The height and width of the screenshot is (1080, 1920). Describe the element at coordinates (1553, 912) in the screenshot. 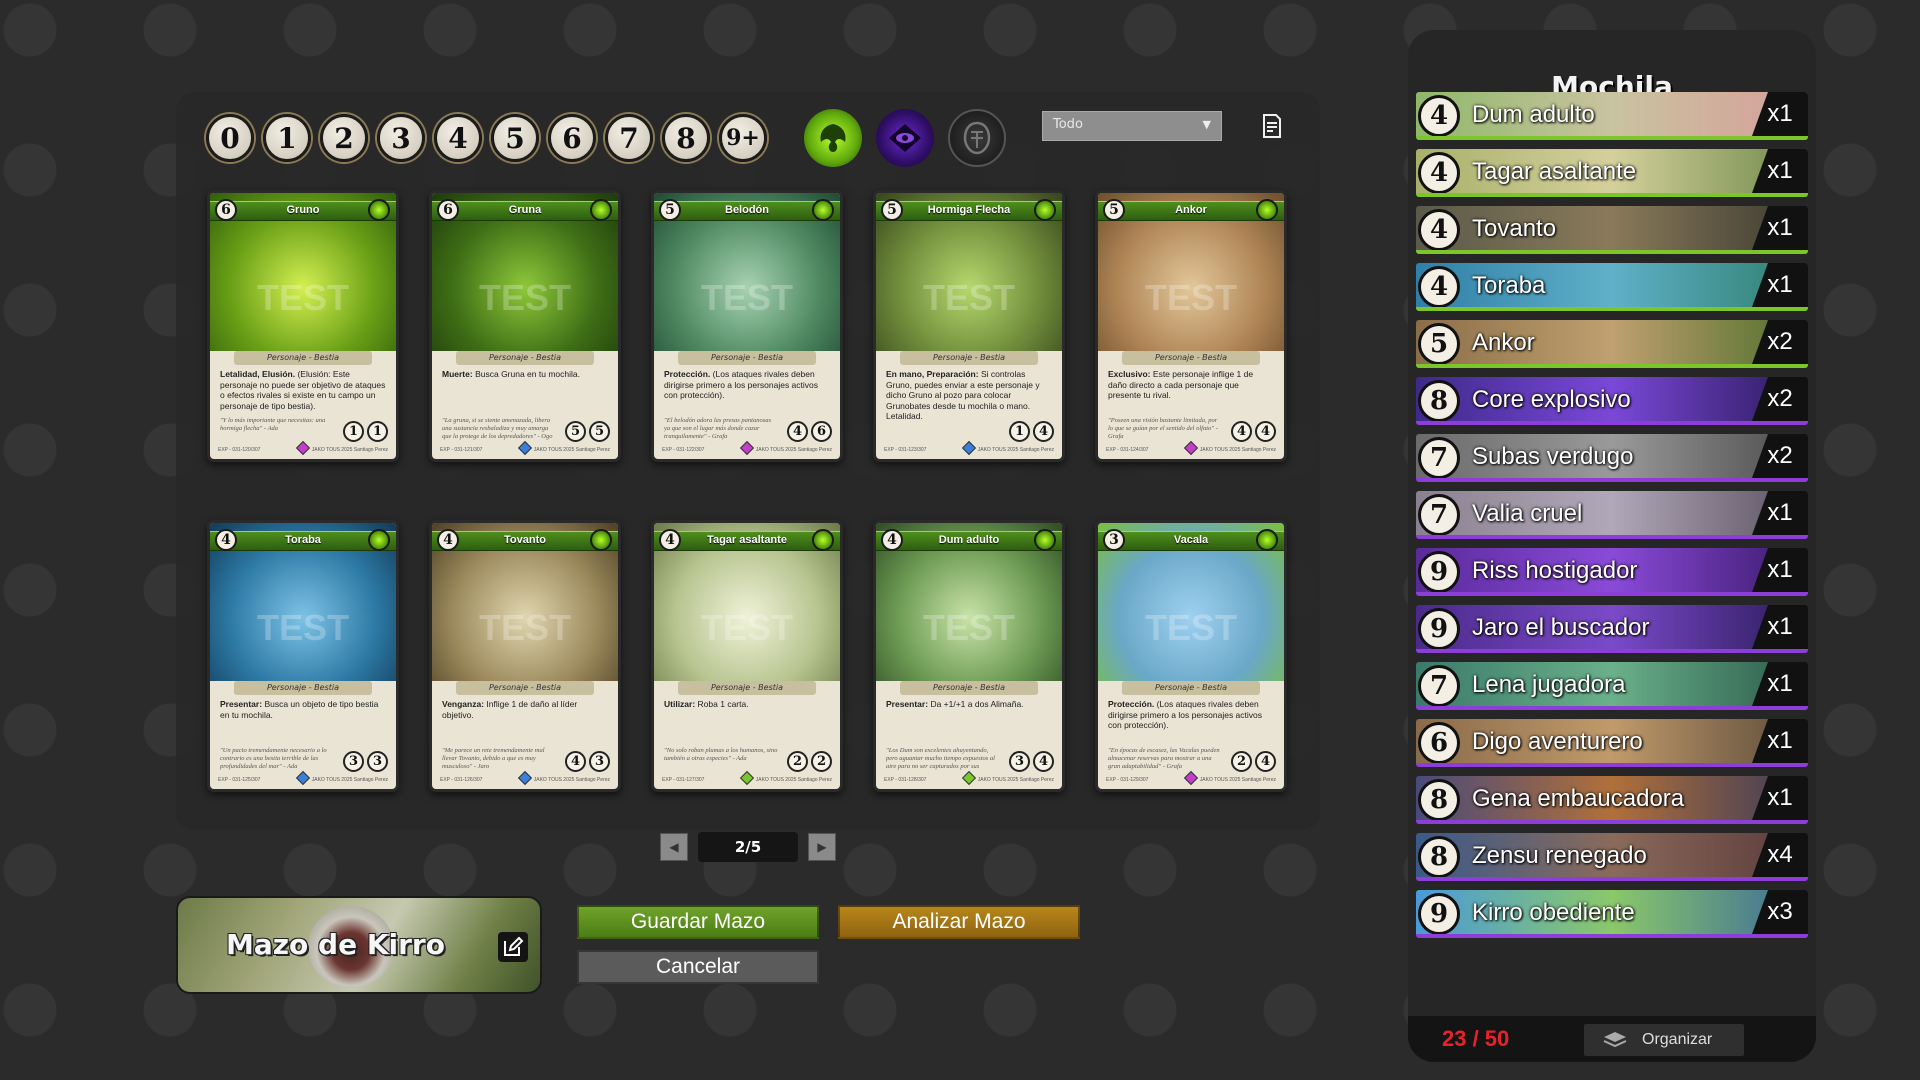

I see `deck-entry-name: Kirro obediente` at that location.